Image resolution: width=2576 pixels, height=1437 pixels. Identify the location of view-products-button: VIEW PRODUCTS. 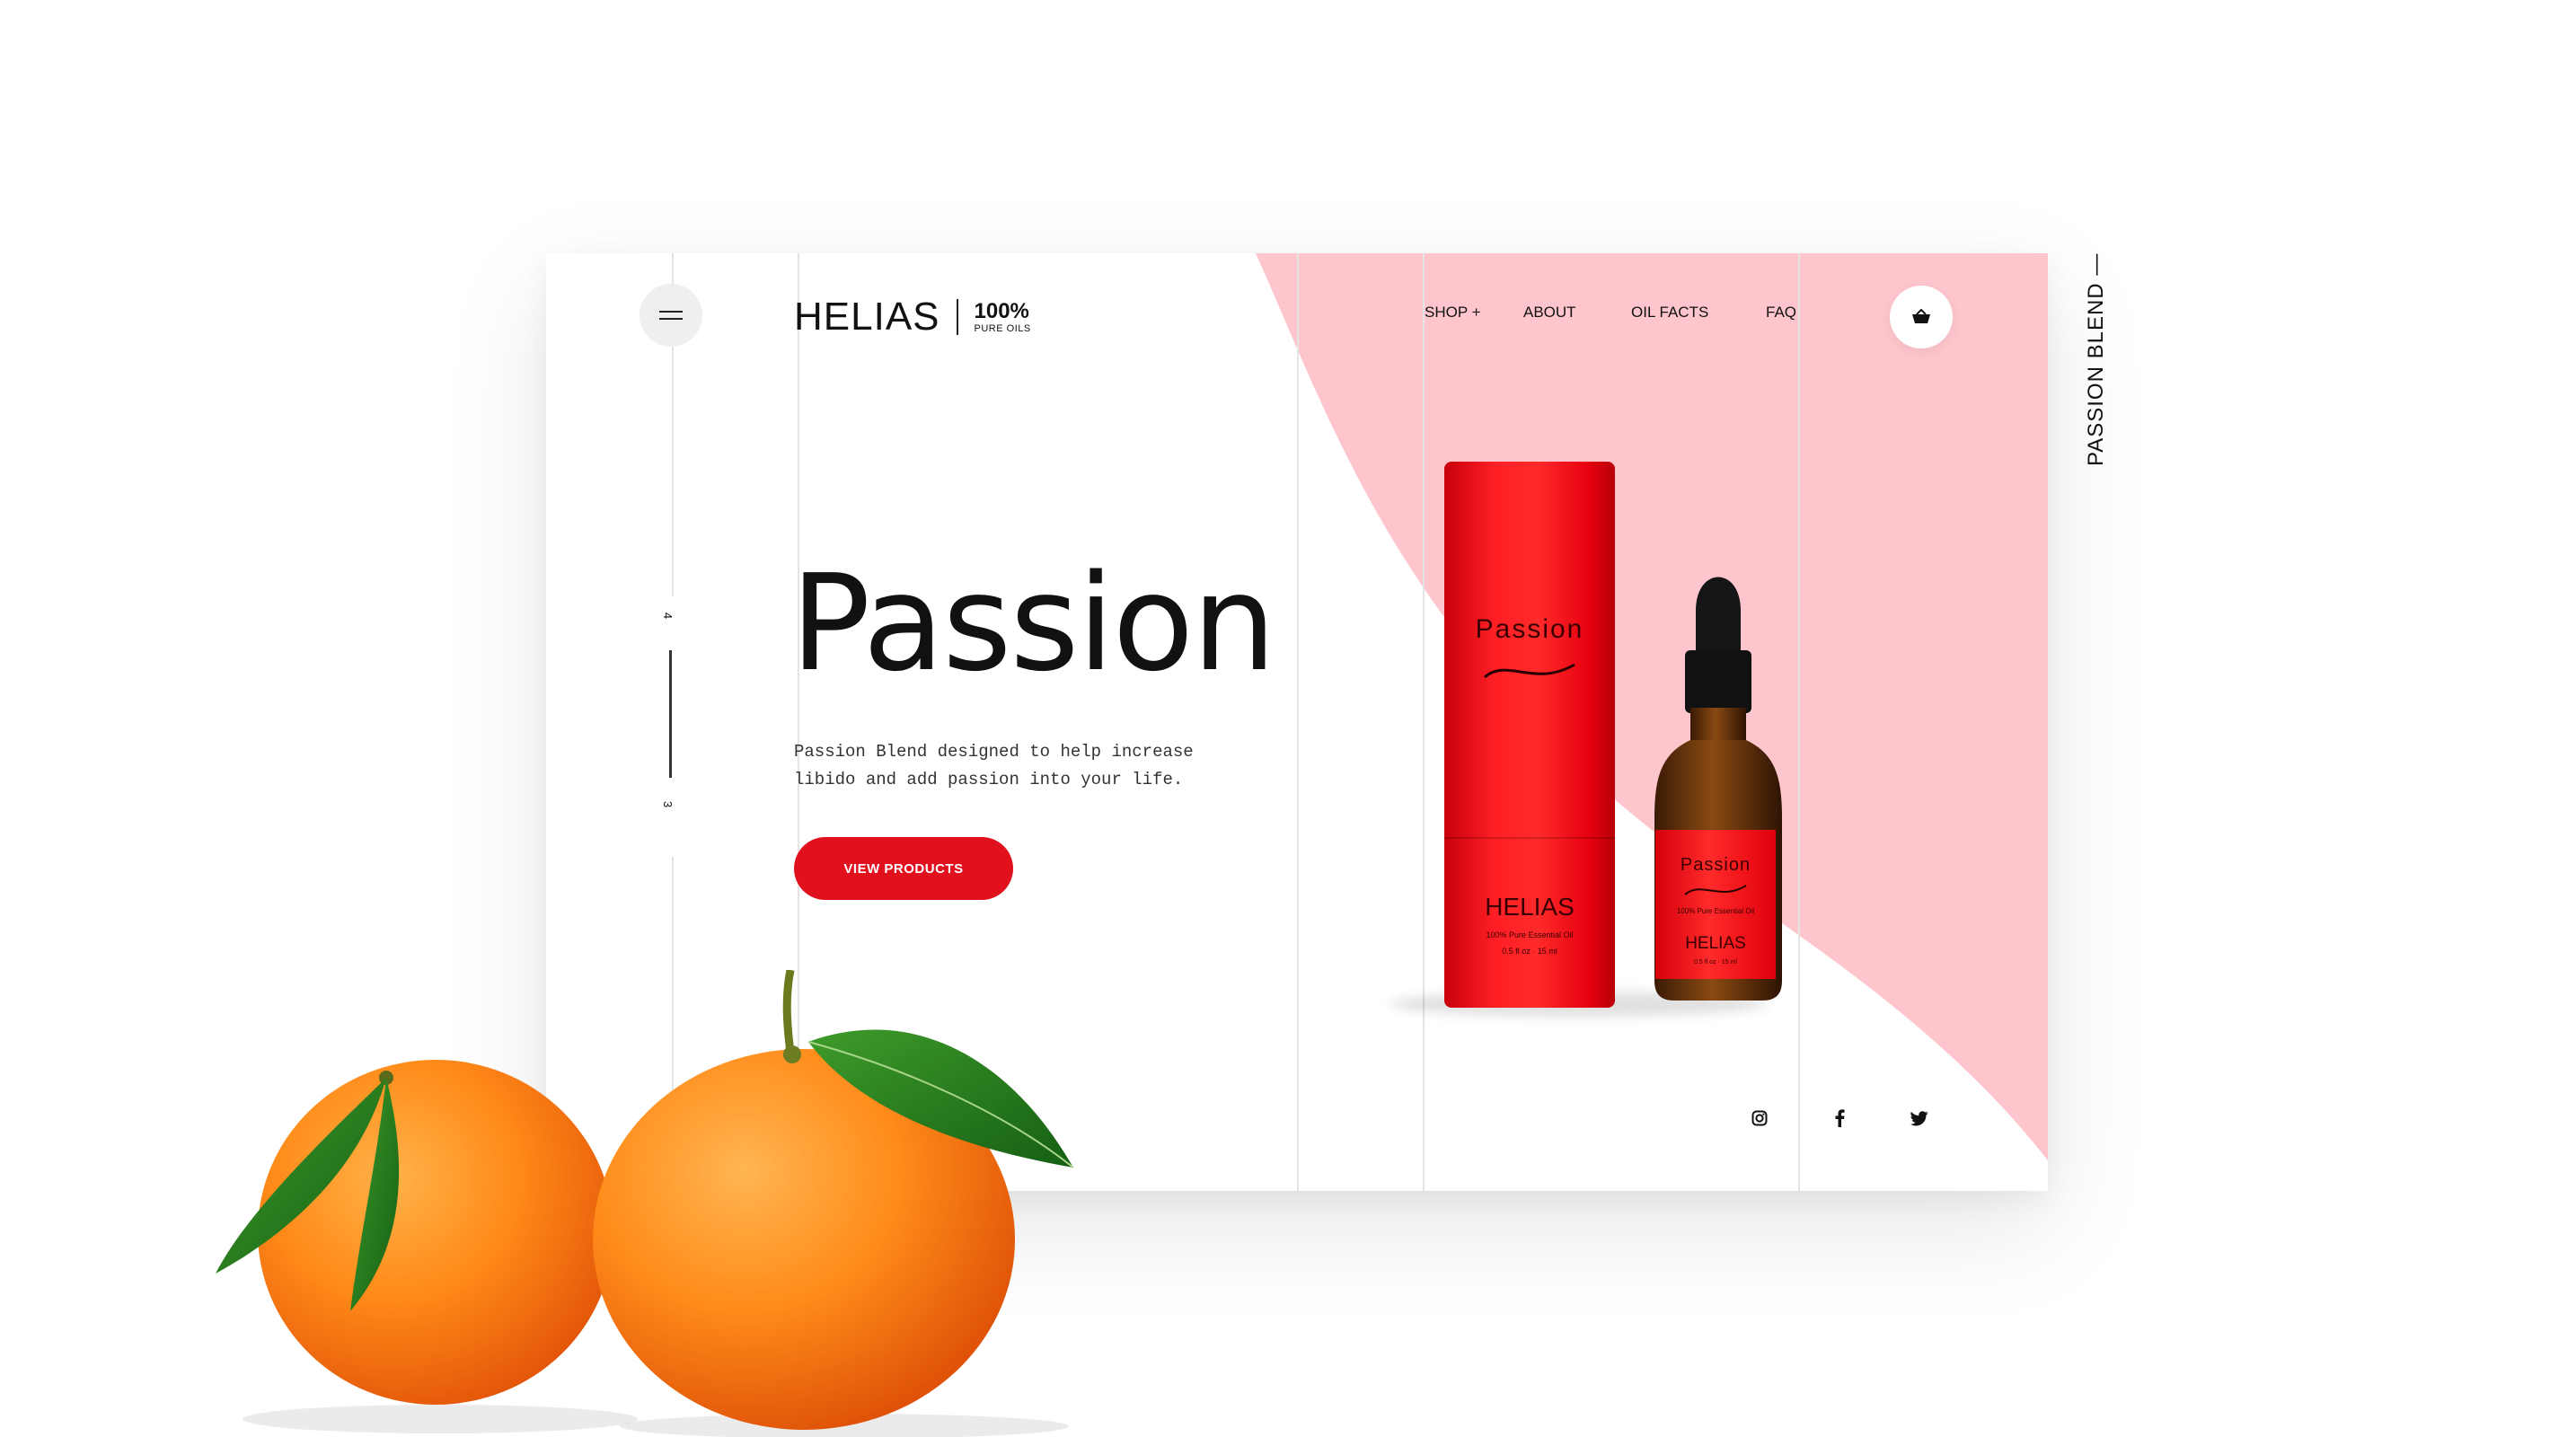
(903, 868).